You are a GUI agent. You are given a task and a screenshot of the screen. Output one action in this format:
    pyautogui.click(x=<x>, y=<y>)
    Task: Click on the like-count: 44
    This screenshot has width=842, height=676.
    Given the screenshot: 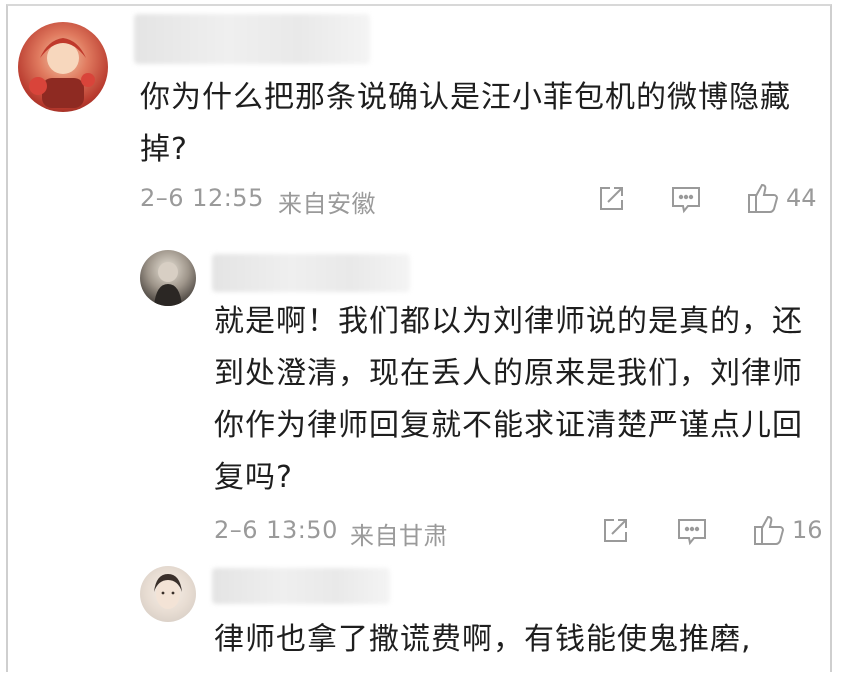 What is the action you would take?
    pyautogui.click(x=801, y=198)
    